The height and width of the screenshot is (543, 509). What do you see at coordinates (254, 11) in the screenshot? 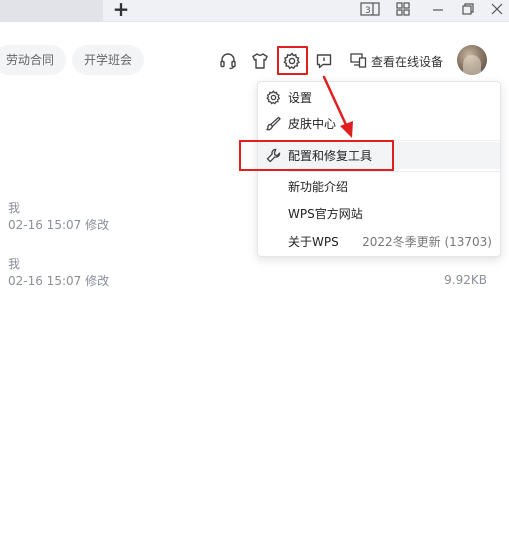
I see `title-bar: + 3` at bounding box center [254, 11].